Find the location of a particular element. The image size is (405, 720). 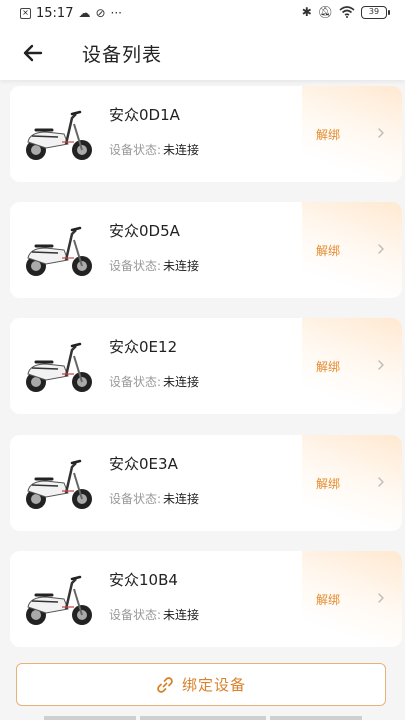

bluetooth-icon: ✱ is located at coordinates (306, 12).